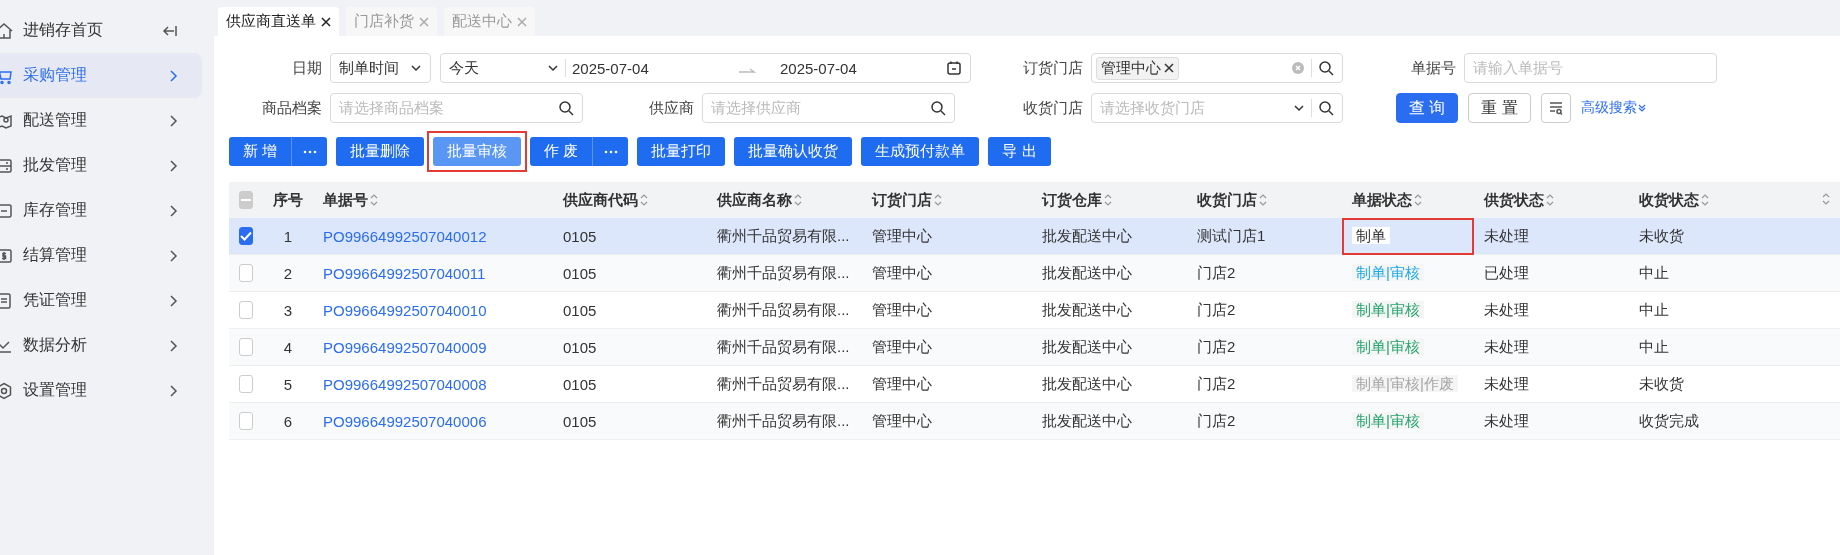 The image size is (1840, 555). I want to click on sidebar-item: 库存管理, so click(101, 210).